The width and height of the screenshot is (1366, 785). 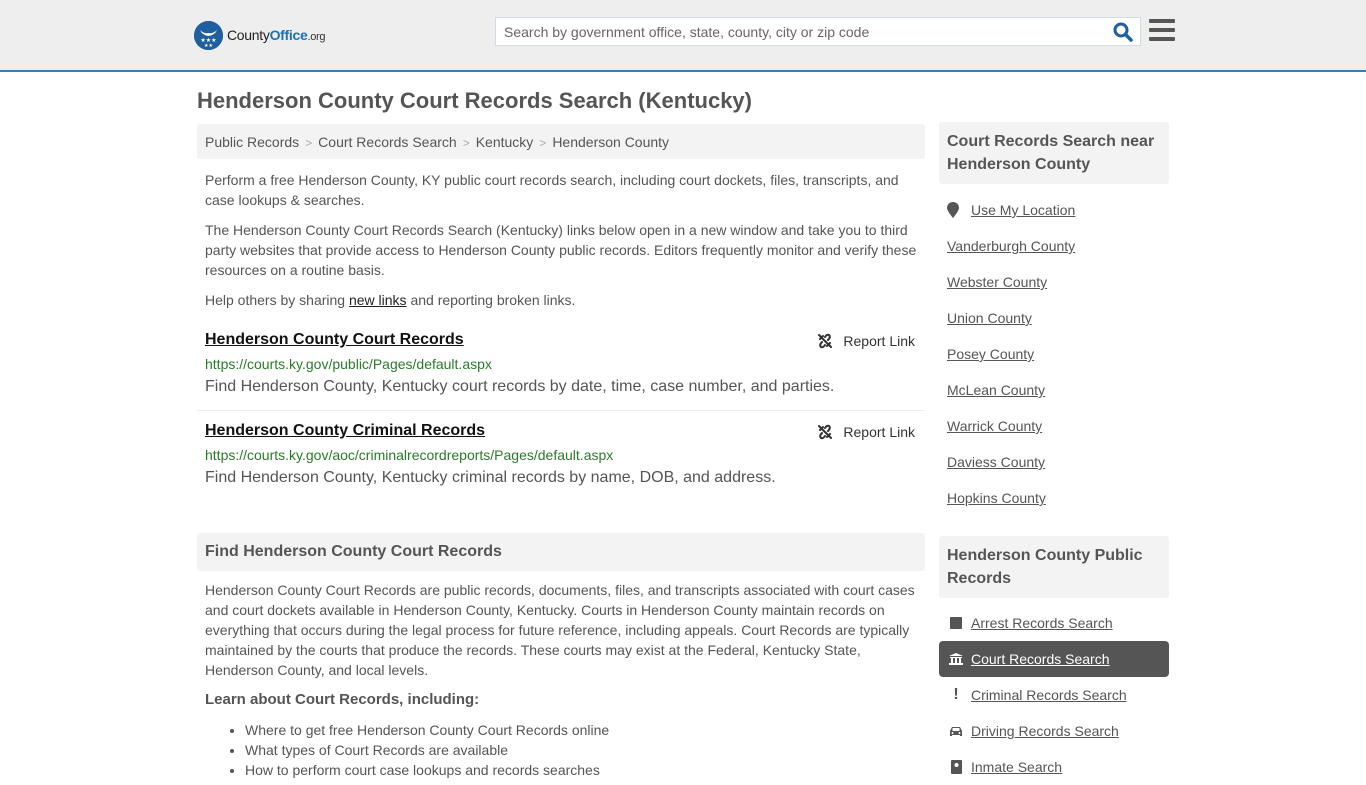 I want to click on breadcrumb-kentucky: Kentucky, so click(x=505, y=142).